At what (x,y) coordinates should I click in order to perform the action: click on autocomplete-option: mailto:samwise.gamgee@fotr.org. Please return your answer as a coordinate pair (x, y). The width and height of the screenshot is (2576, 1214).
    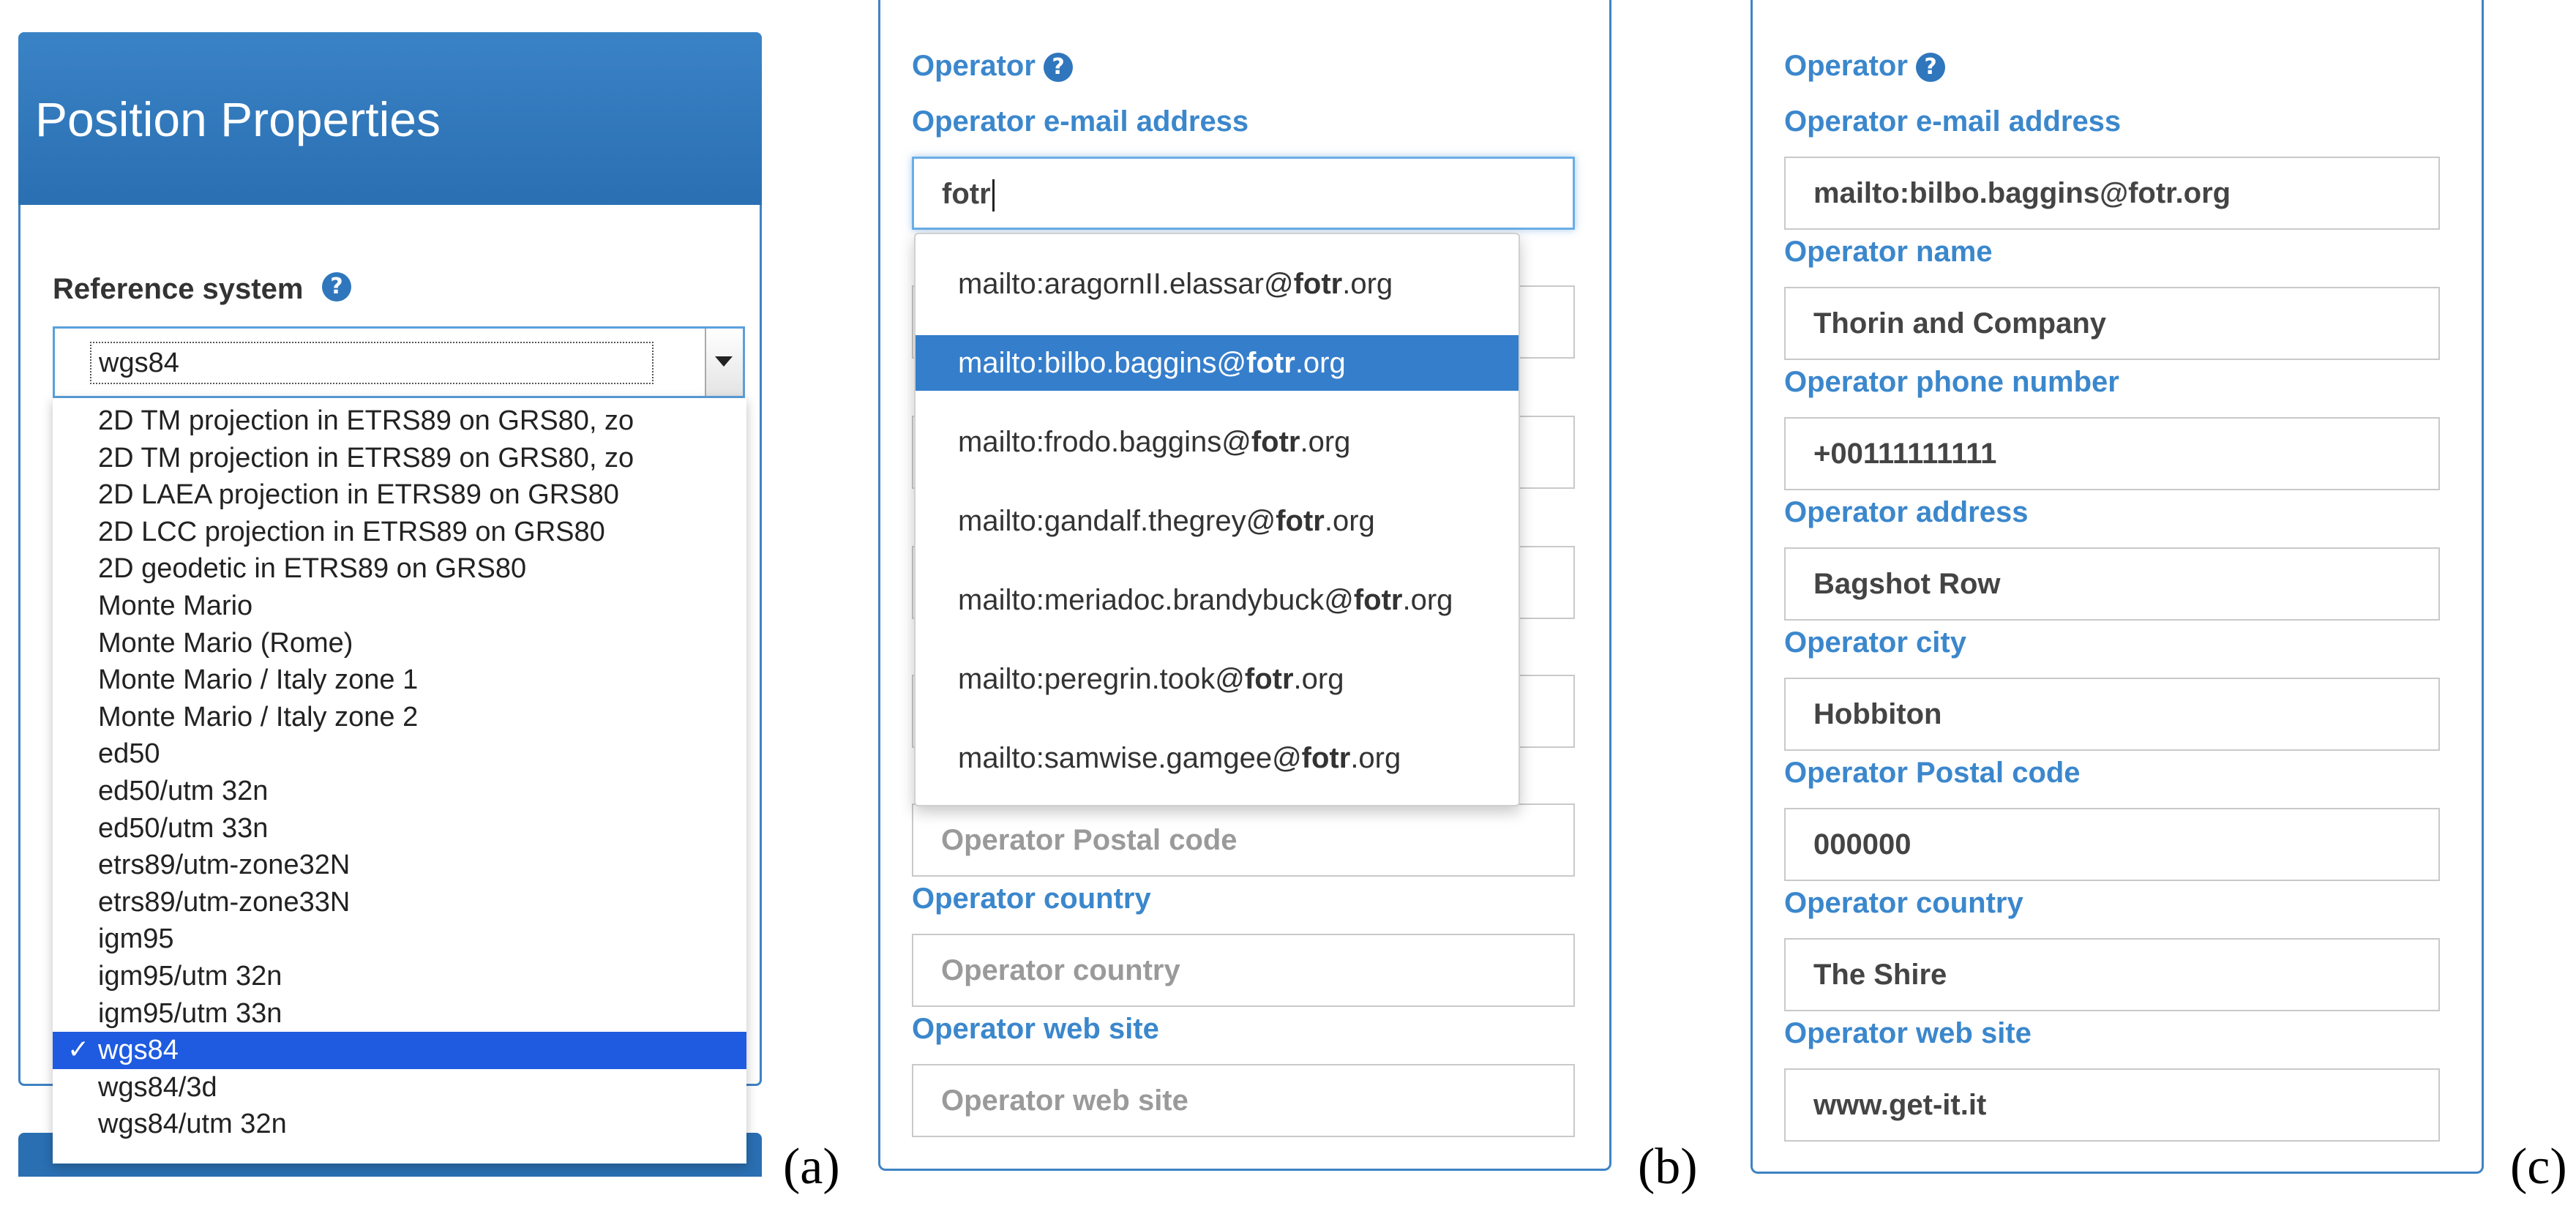
    Looking at the image, I should click on (1217, 759).